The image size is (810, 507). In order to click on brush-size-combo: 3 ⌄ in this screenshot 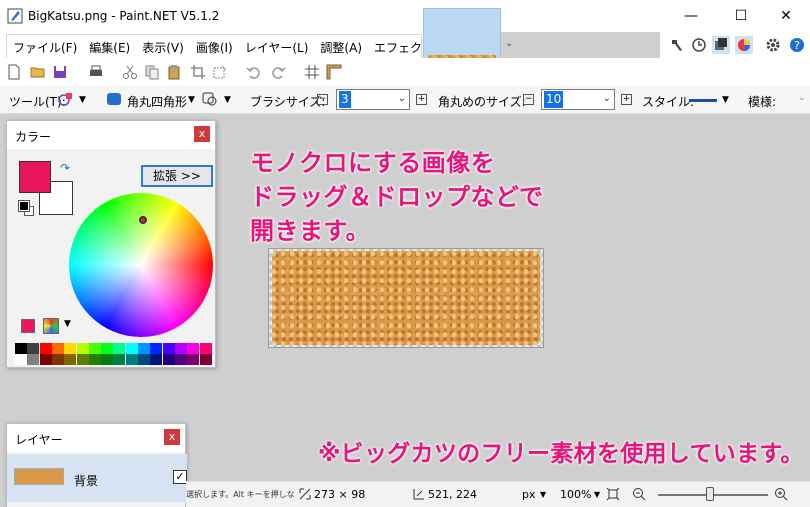, I will do `click(373, 99)`.